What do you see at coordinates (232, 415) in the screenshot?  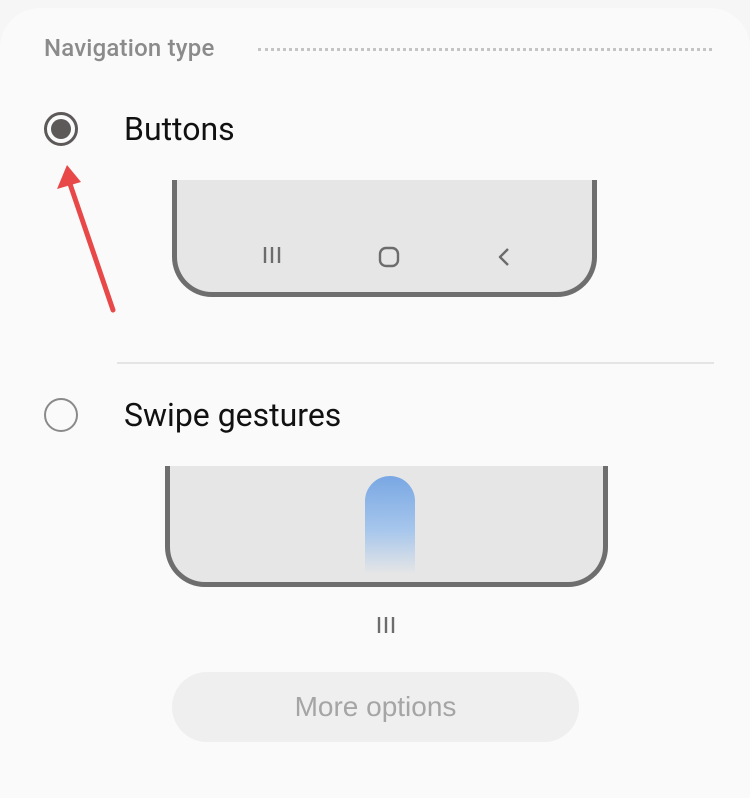 I see `option-label-swipe-gestures: Swipe gestures` at bounding box center [232, 415].